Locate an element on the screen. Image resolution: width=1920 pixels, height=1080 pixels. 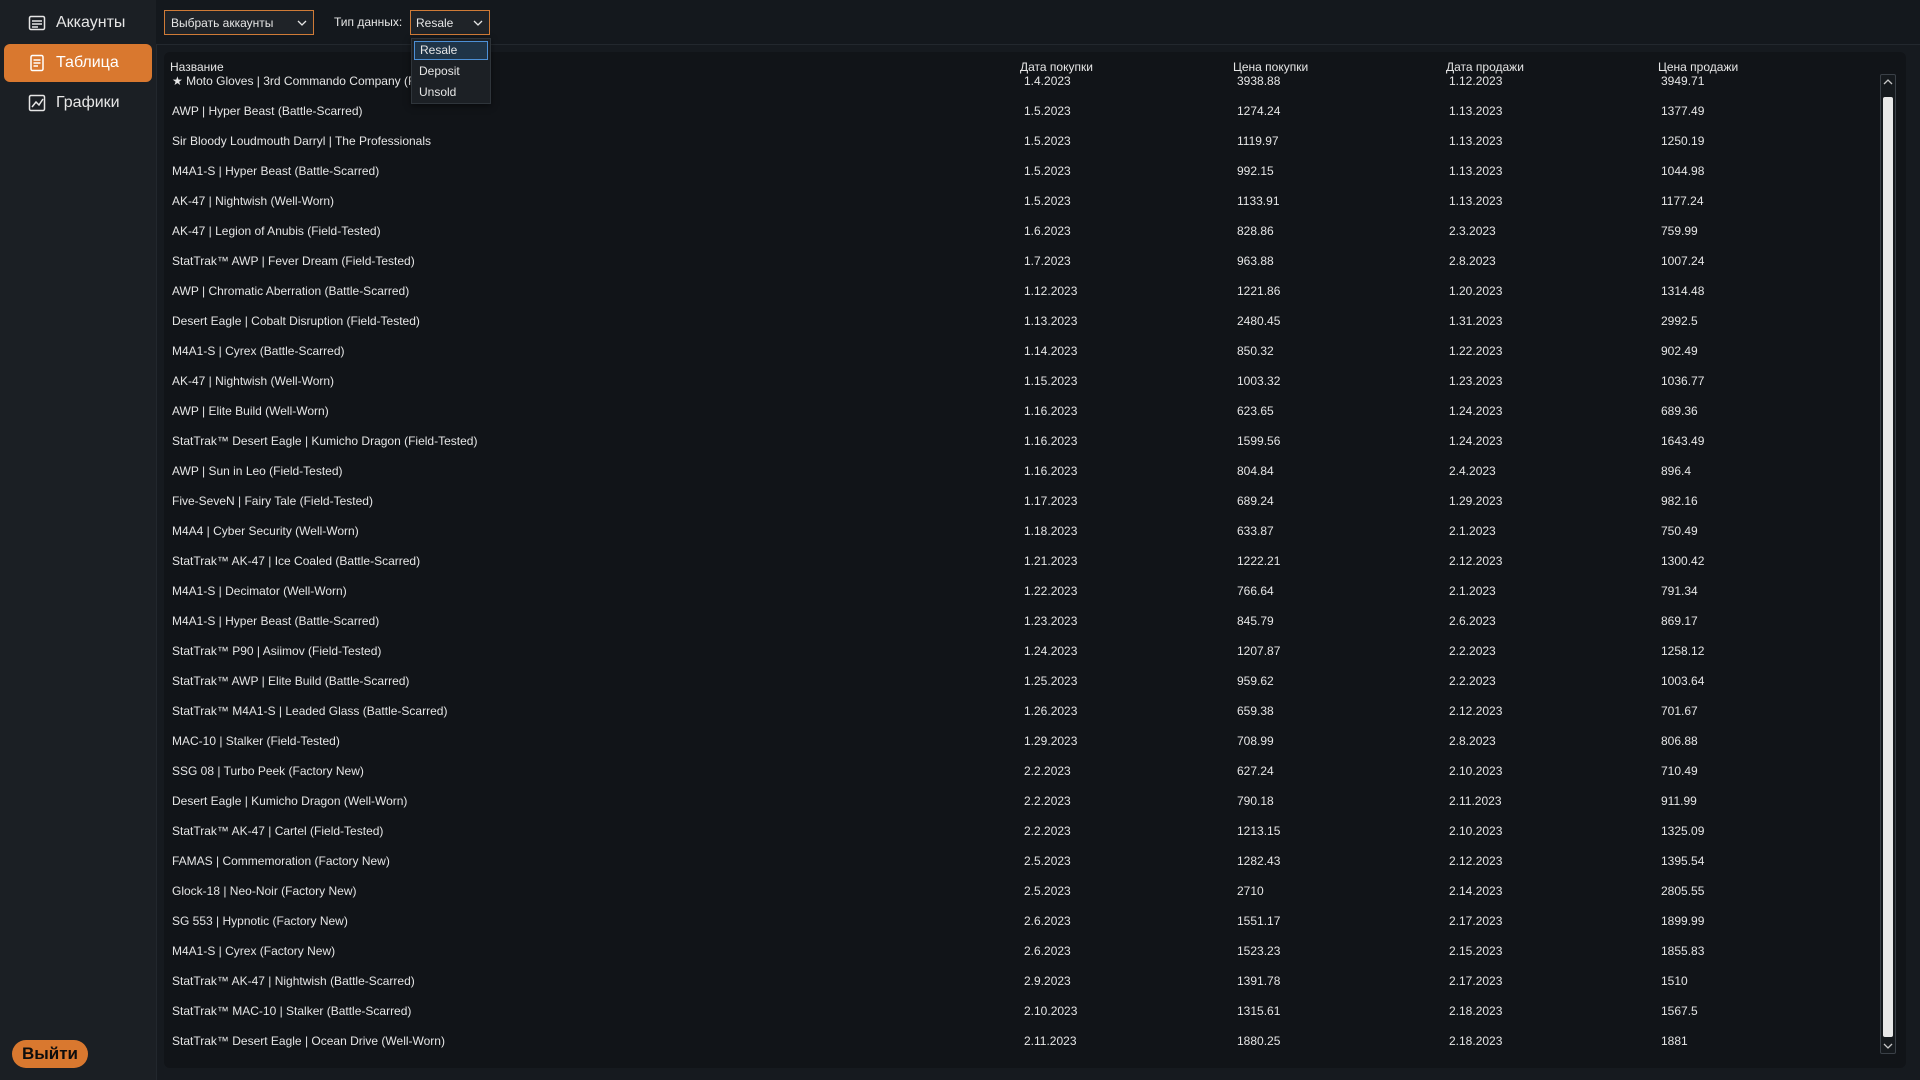
cell-buy-price: 2710 is located at coordinates (1250, 891).